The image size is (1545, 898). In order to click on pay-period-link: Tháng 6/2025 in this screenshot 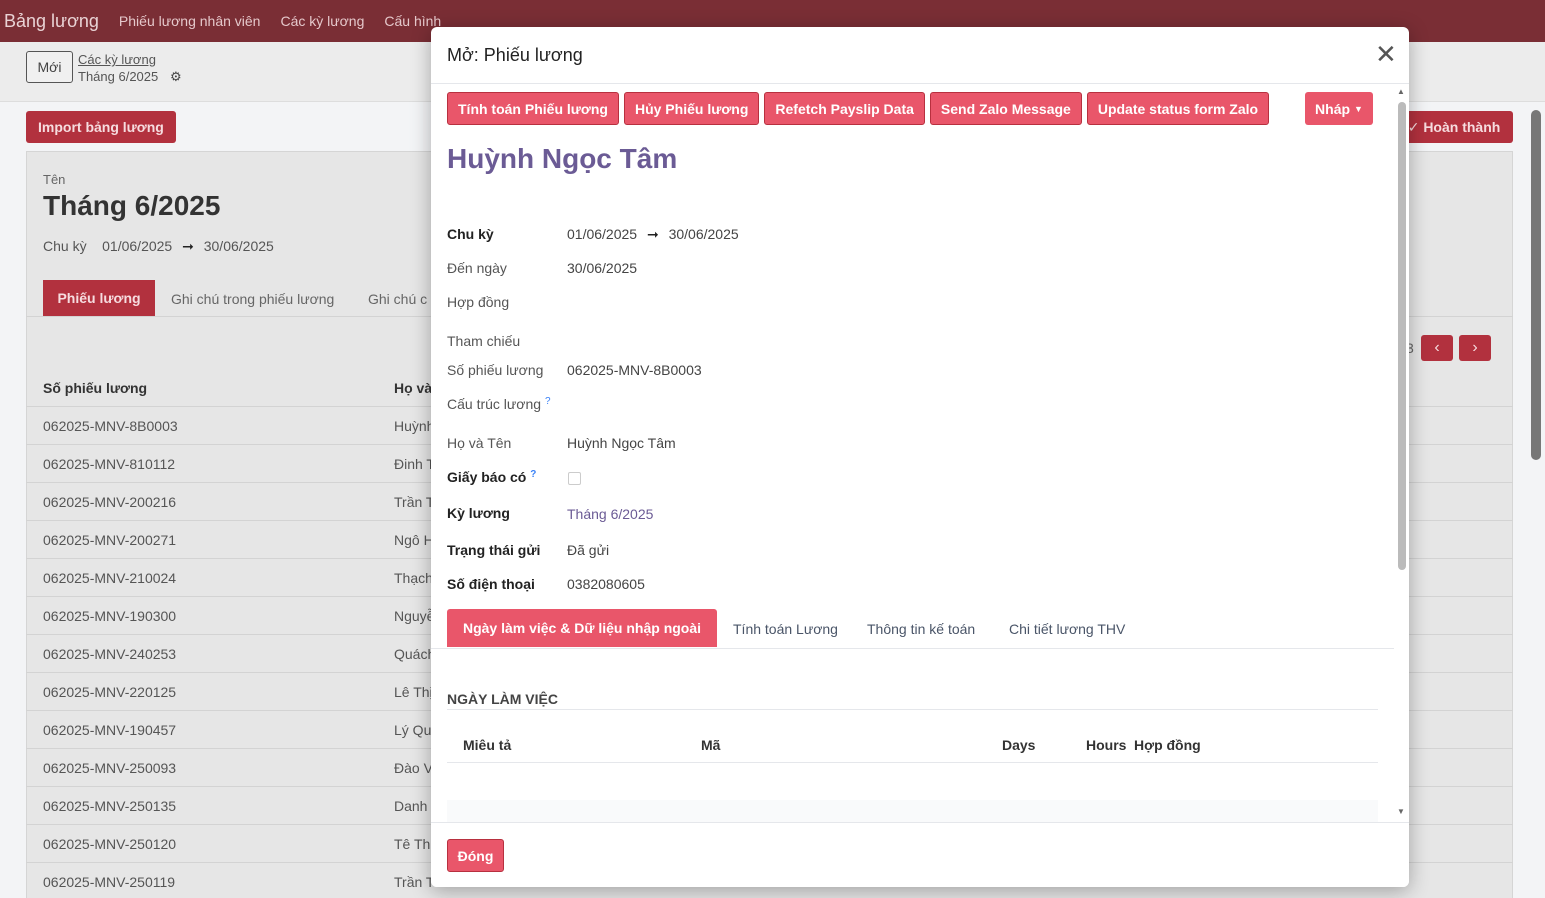, I will do `click(610, 514)`.